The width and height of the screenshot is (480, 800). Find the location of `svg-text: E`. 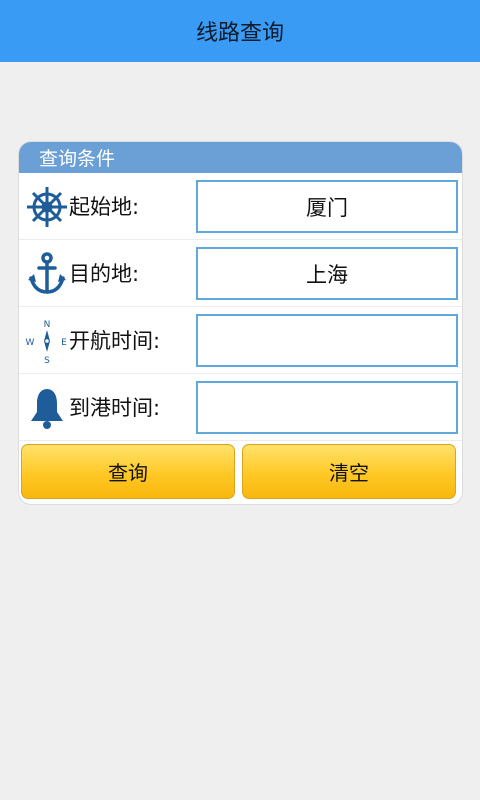

svg-text: E is located at coordinates (64, 343).